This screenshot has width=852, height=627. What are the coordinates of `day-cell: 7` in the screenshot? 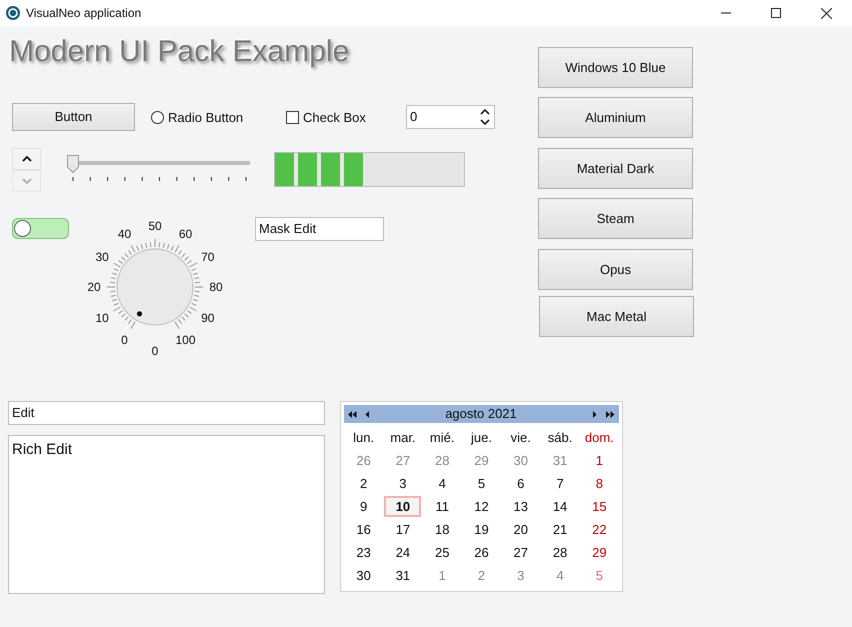 It's located at (560, 484).